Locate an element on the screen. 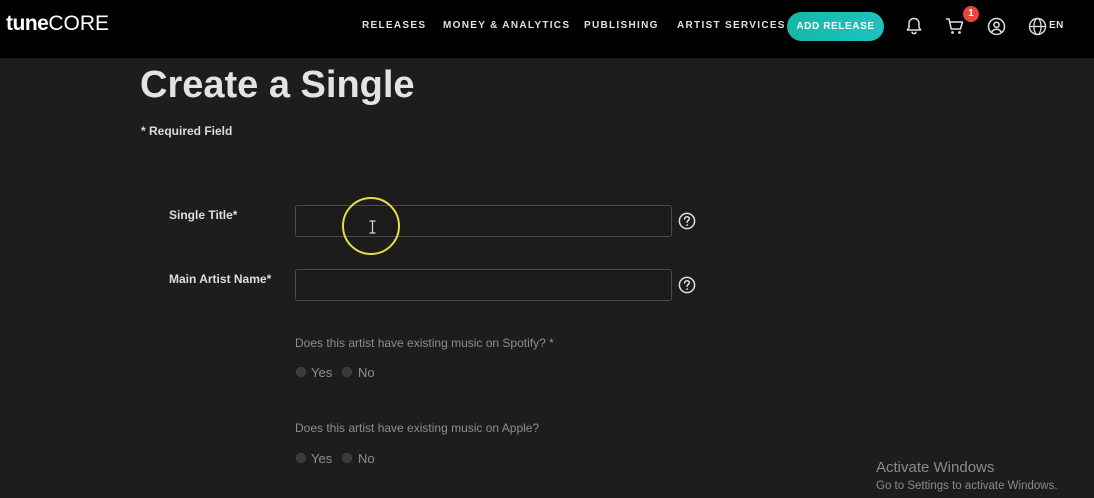  main-artist-help-icon is located at coordinates (687, 285).